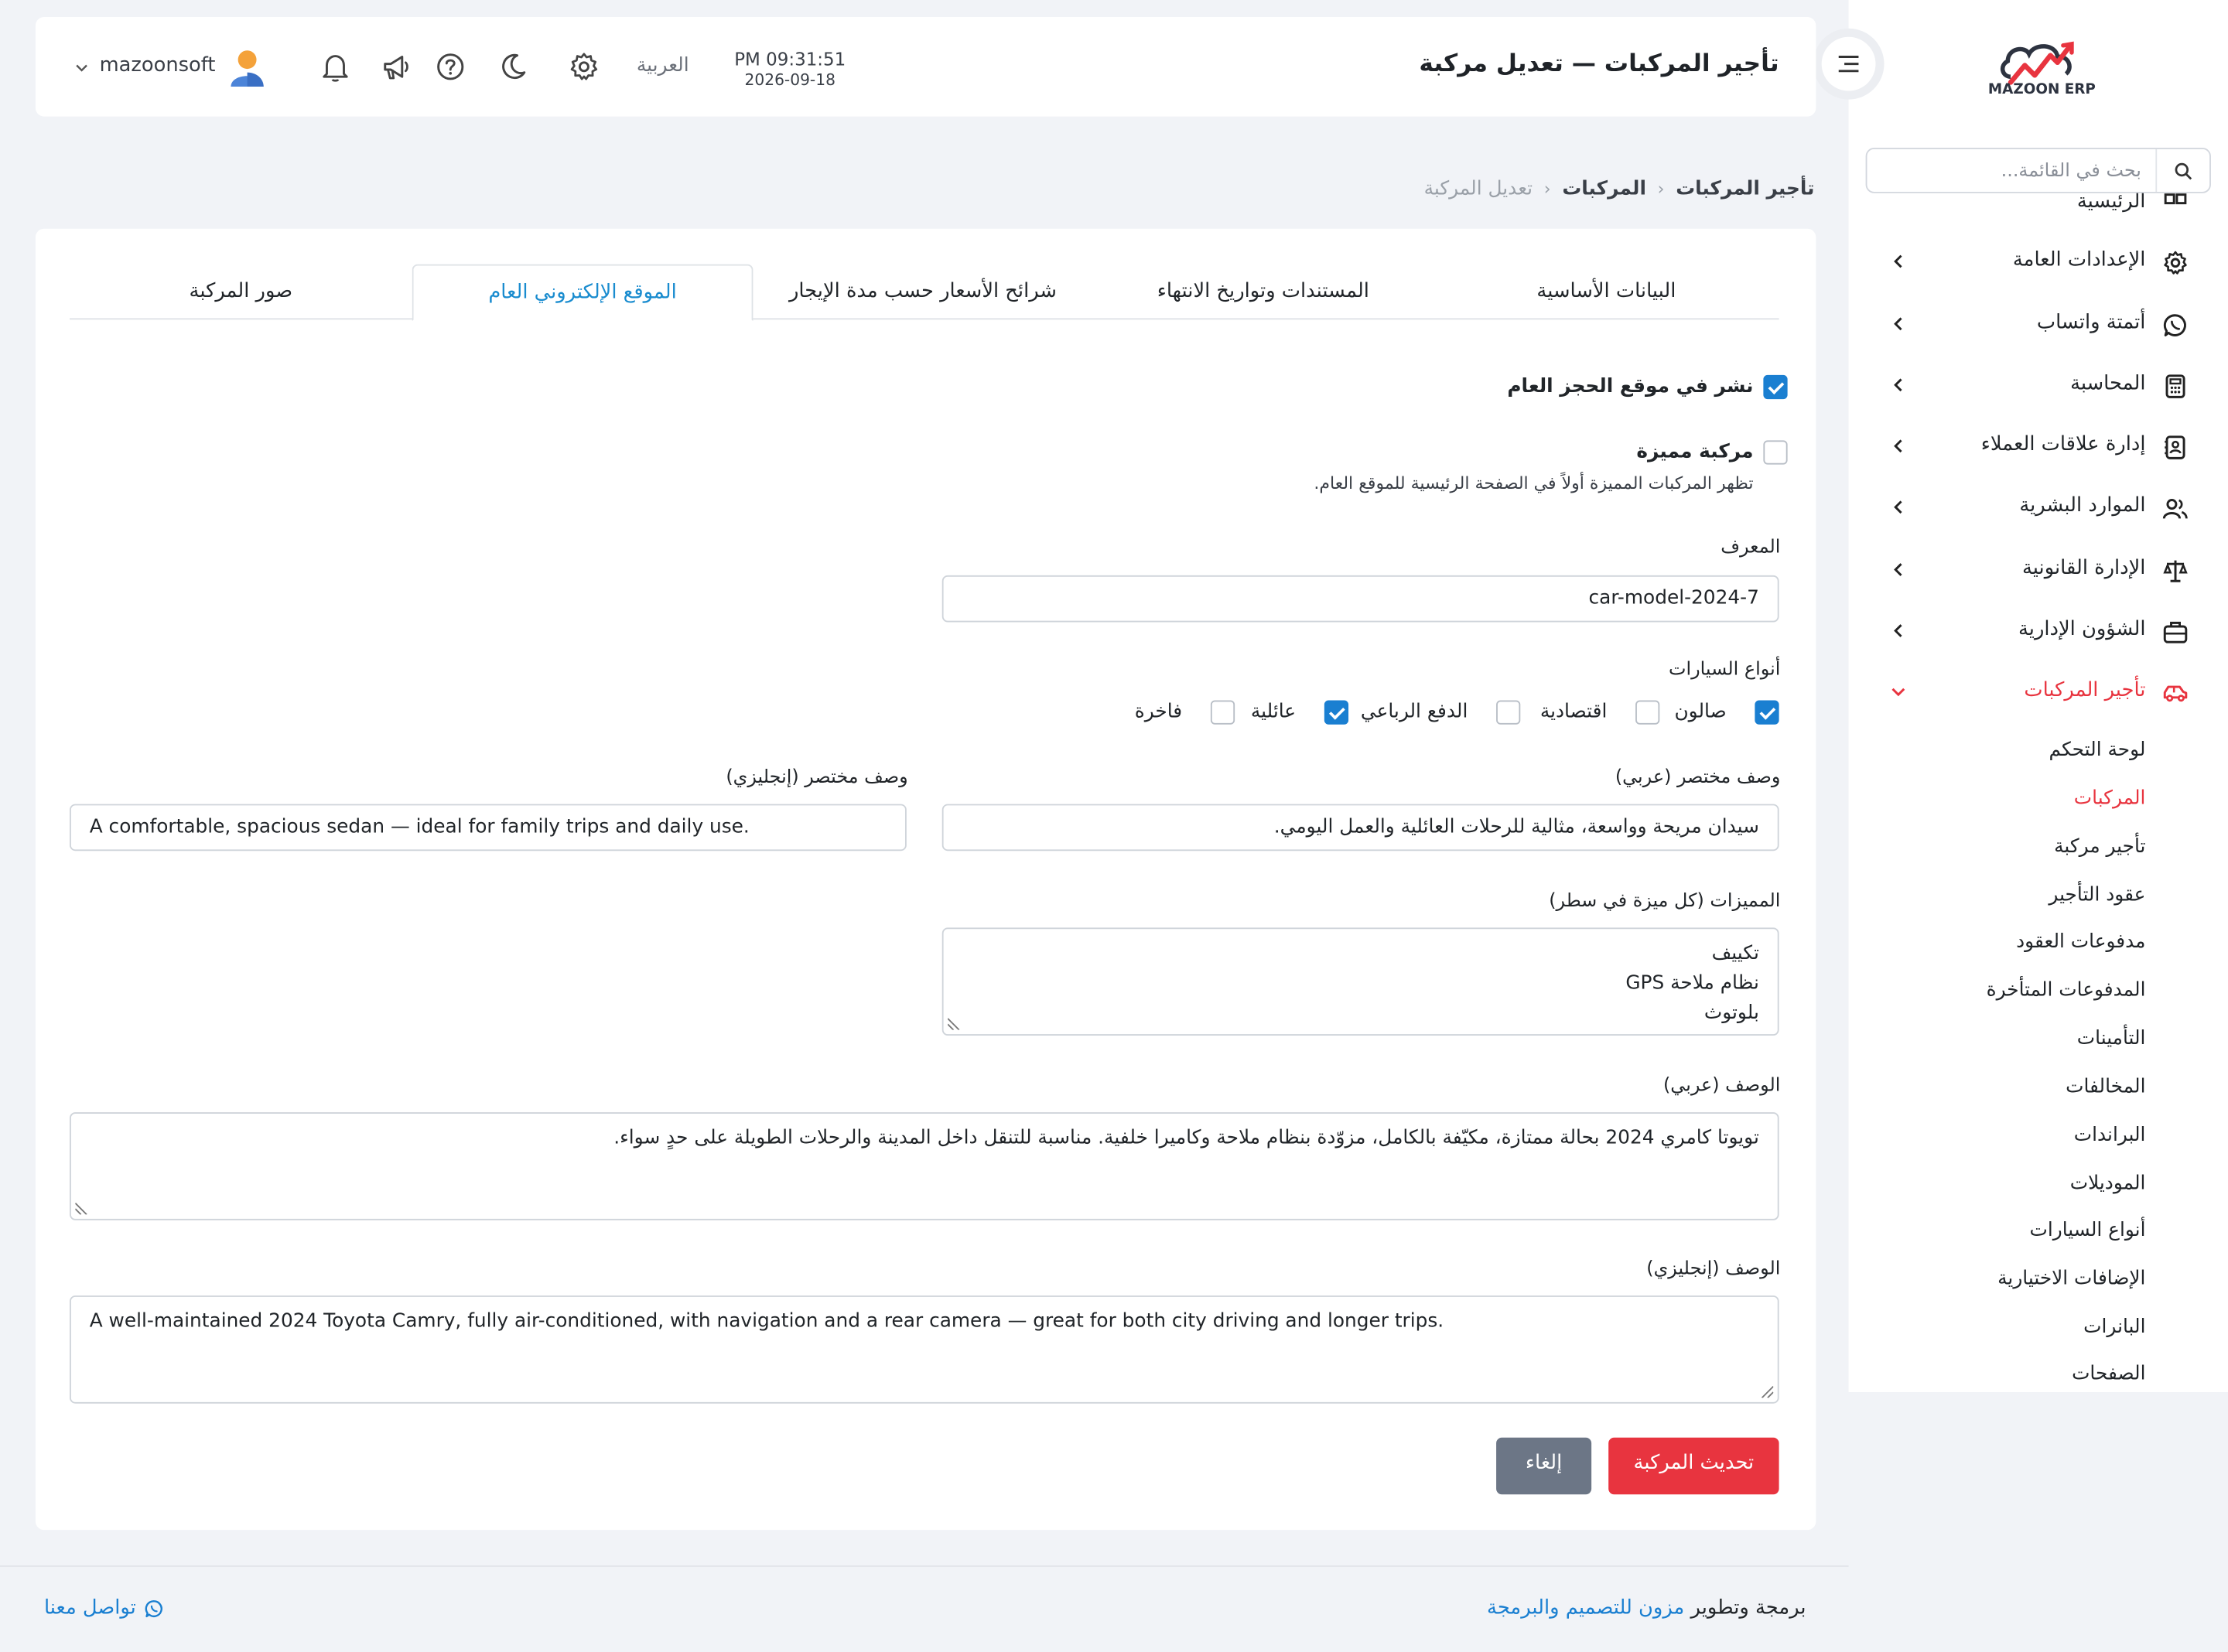 The width and height of the screenshot is (2228, 1652). I want to click on tab-price-tiers: شرائح الأسعار حسب مدة الإيجار, so click(922, 293).